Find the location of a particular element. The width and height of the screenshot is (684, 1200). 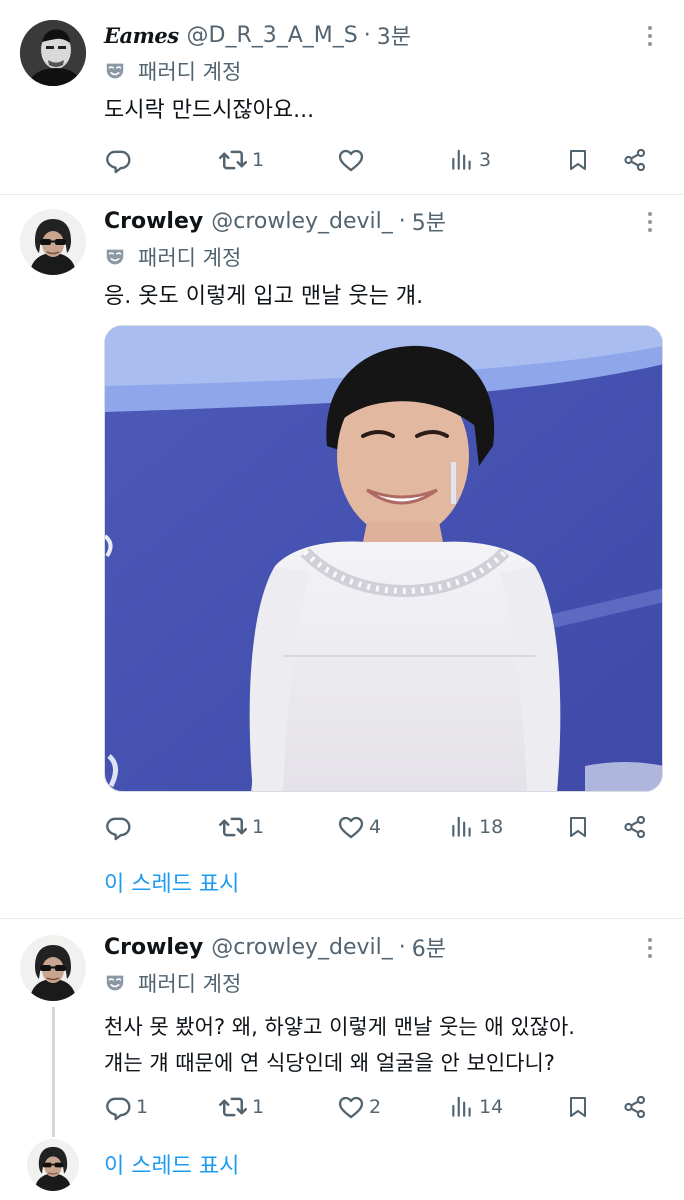

view-count: 3 is located at coordinates (485, 160).